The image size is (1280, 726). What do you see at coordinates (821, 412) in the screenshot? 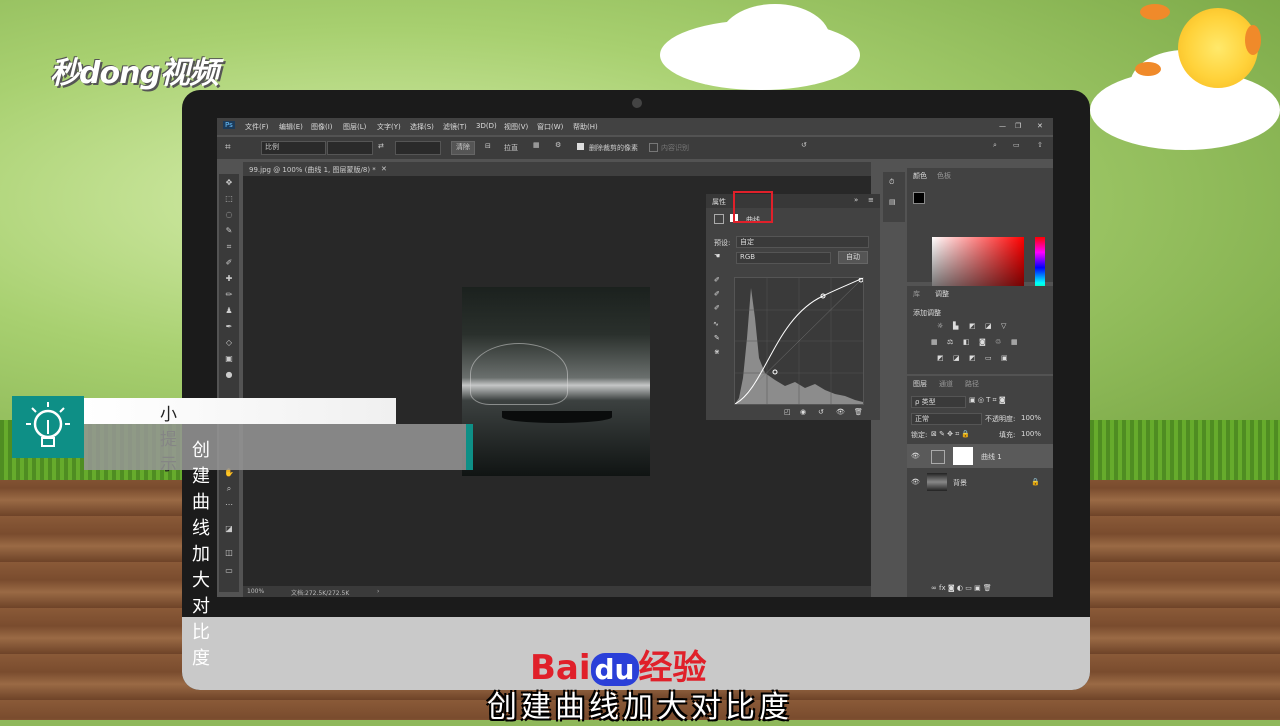
I see `reset-adjust-icon: ↺` at bounding box center [821, 412].